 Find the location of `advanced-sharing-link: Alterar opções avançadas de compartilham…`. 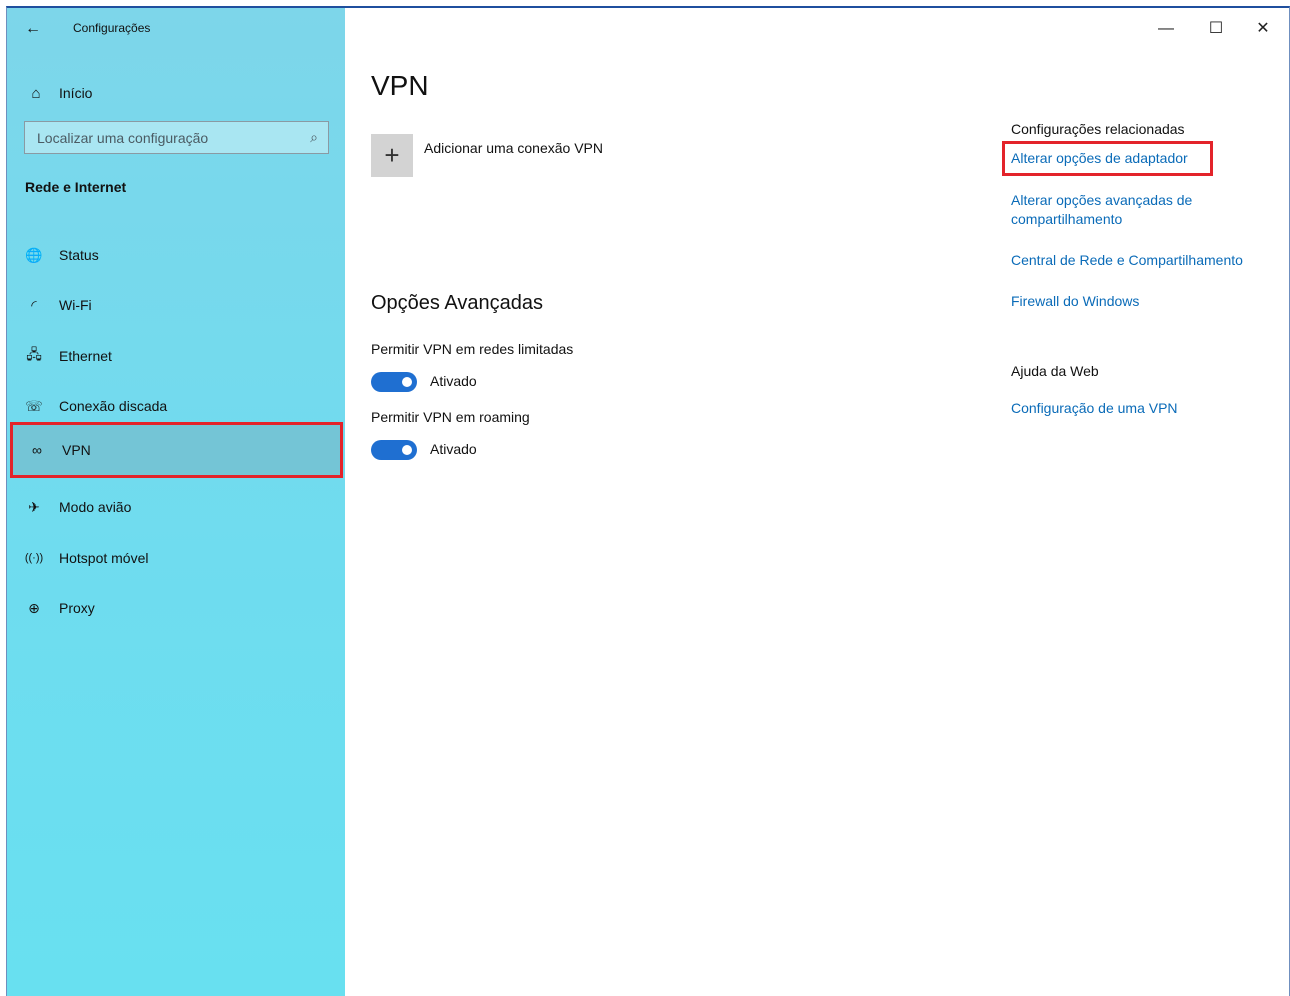

advanced-sharing-link: Alterar opções avançadas de compartilham… is located at coordinates (1126, 210).